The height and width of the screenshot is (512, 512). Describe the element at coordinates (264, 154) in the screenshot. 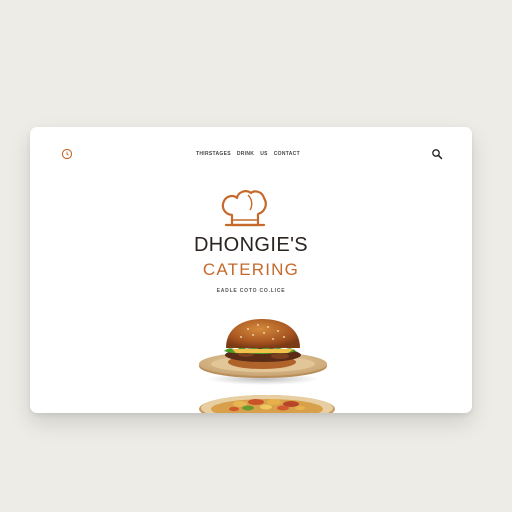

I see `nav-item-3: US` at that location.